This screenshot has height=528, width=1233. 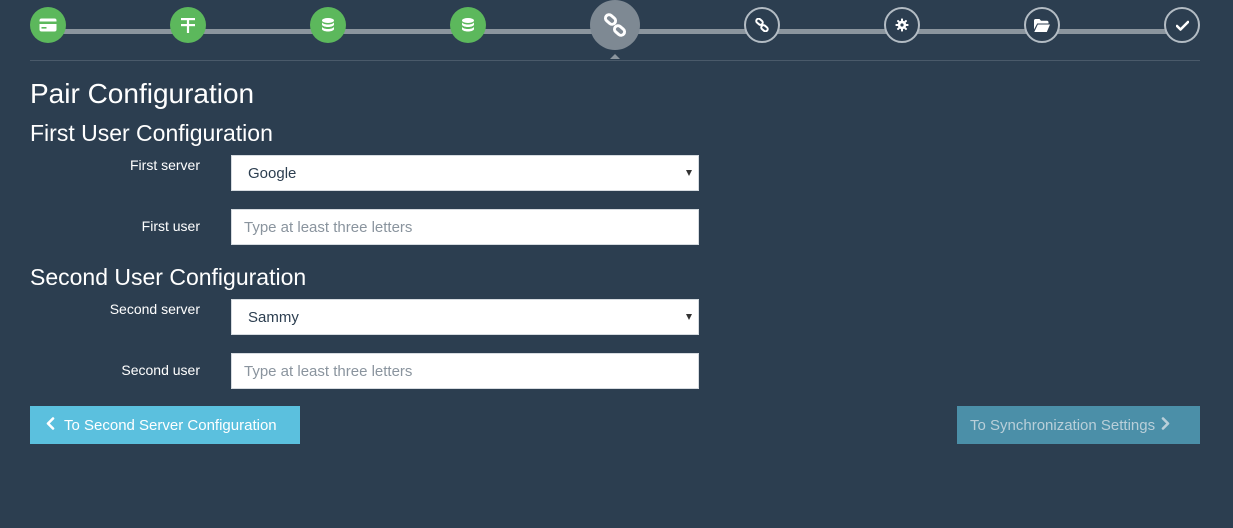 I want to click on server-icon, so click(x=188, y=25).